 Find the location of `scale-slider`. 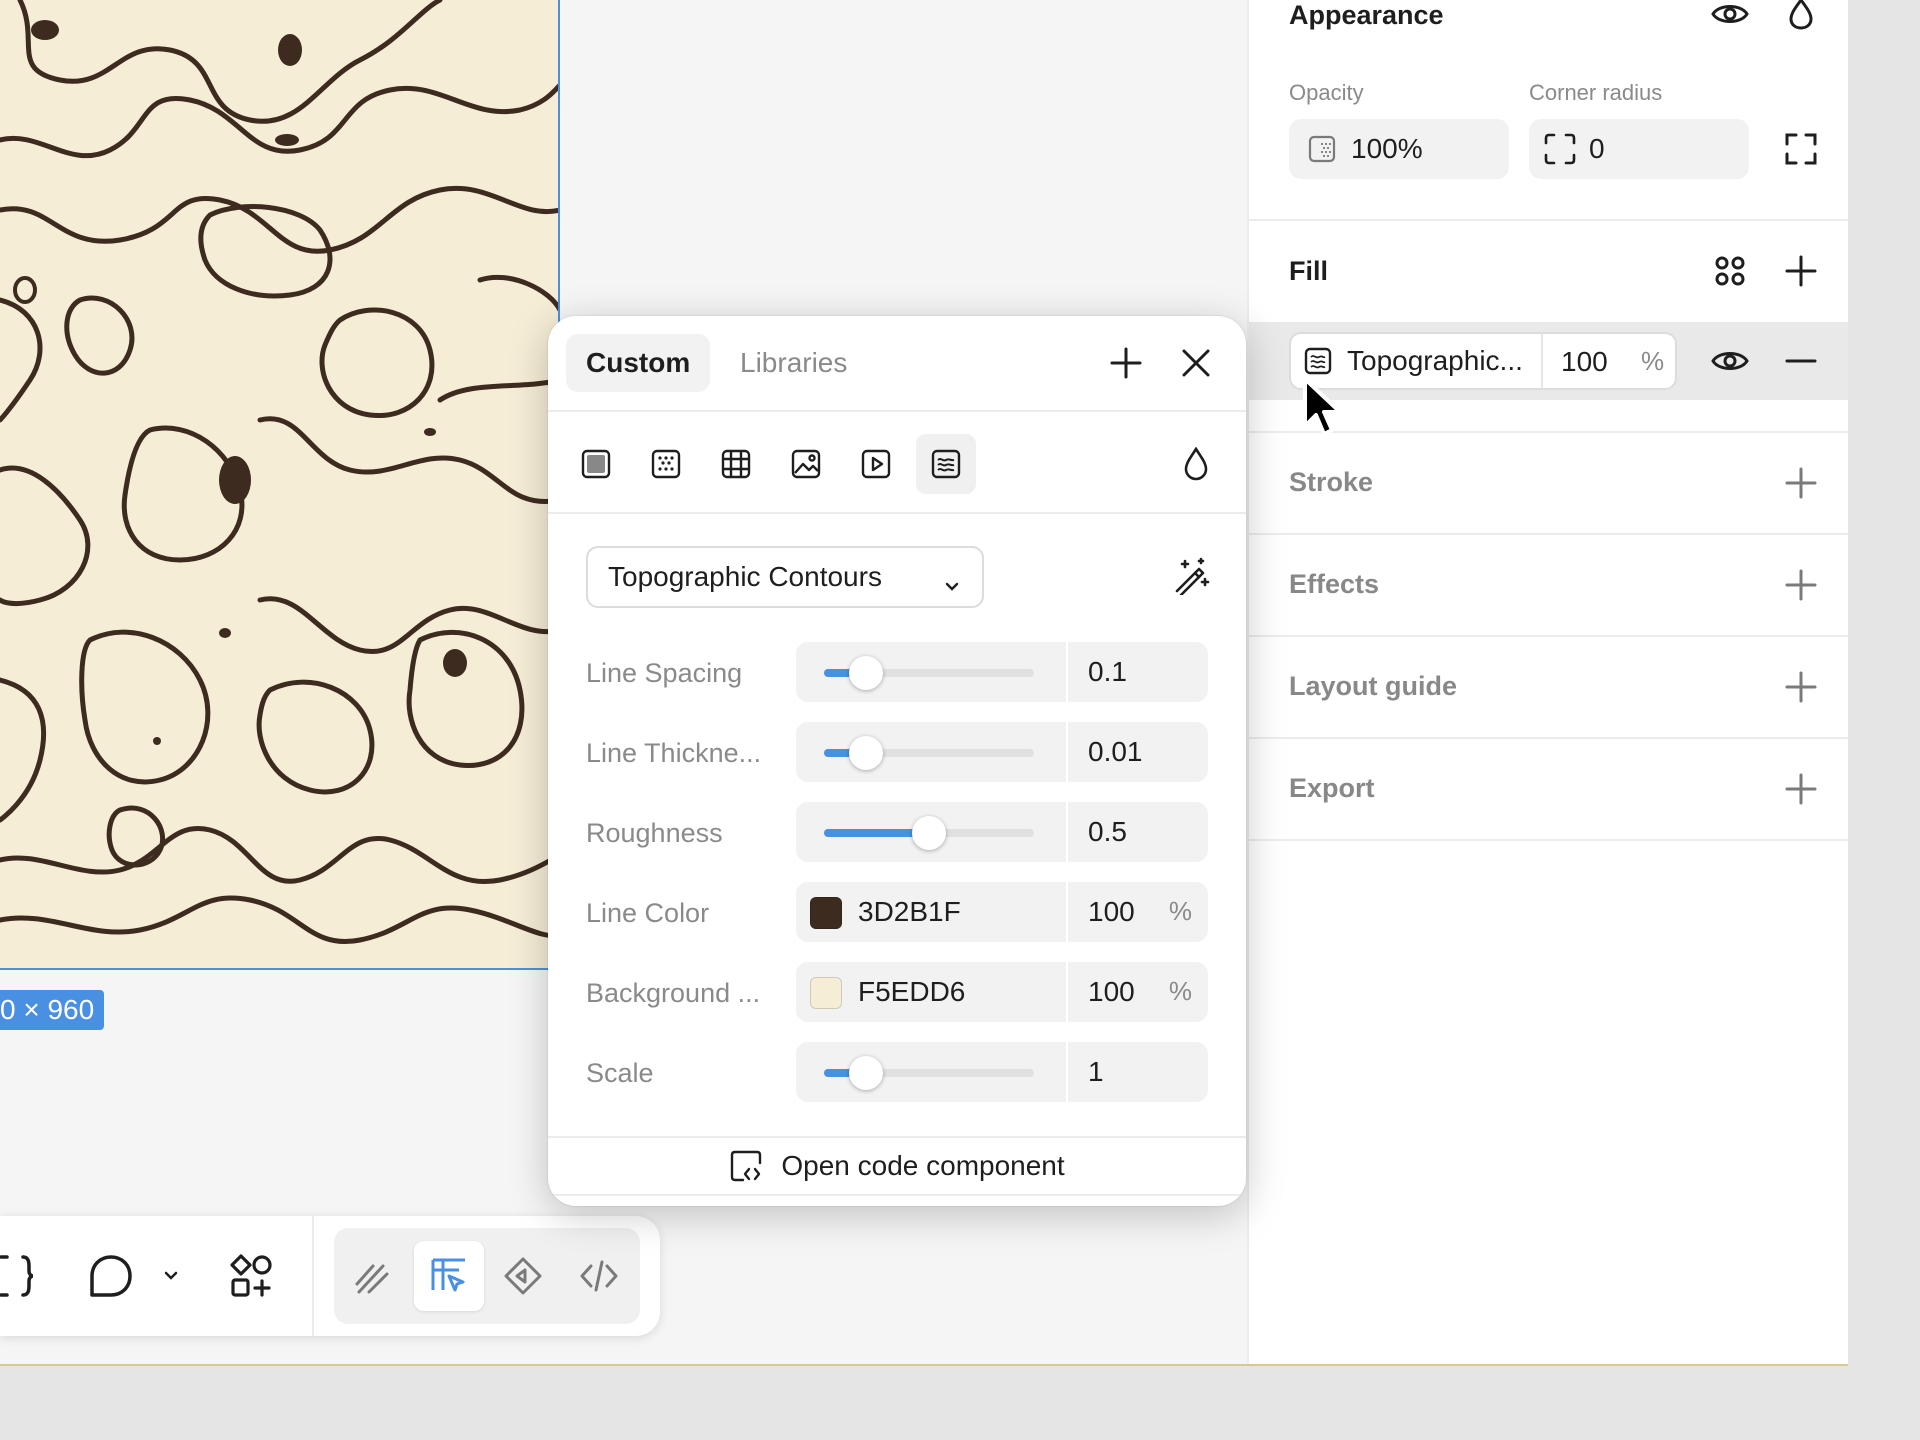

scale-slider is located at coordinates (931, 1072).